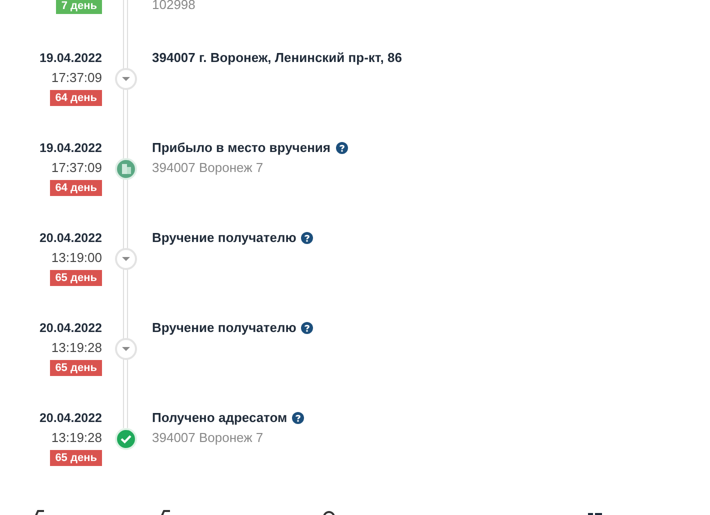  I want to click on event-time: 13:19:00, so click(76, 258).